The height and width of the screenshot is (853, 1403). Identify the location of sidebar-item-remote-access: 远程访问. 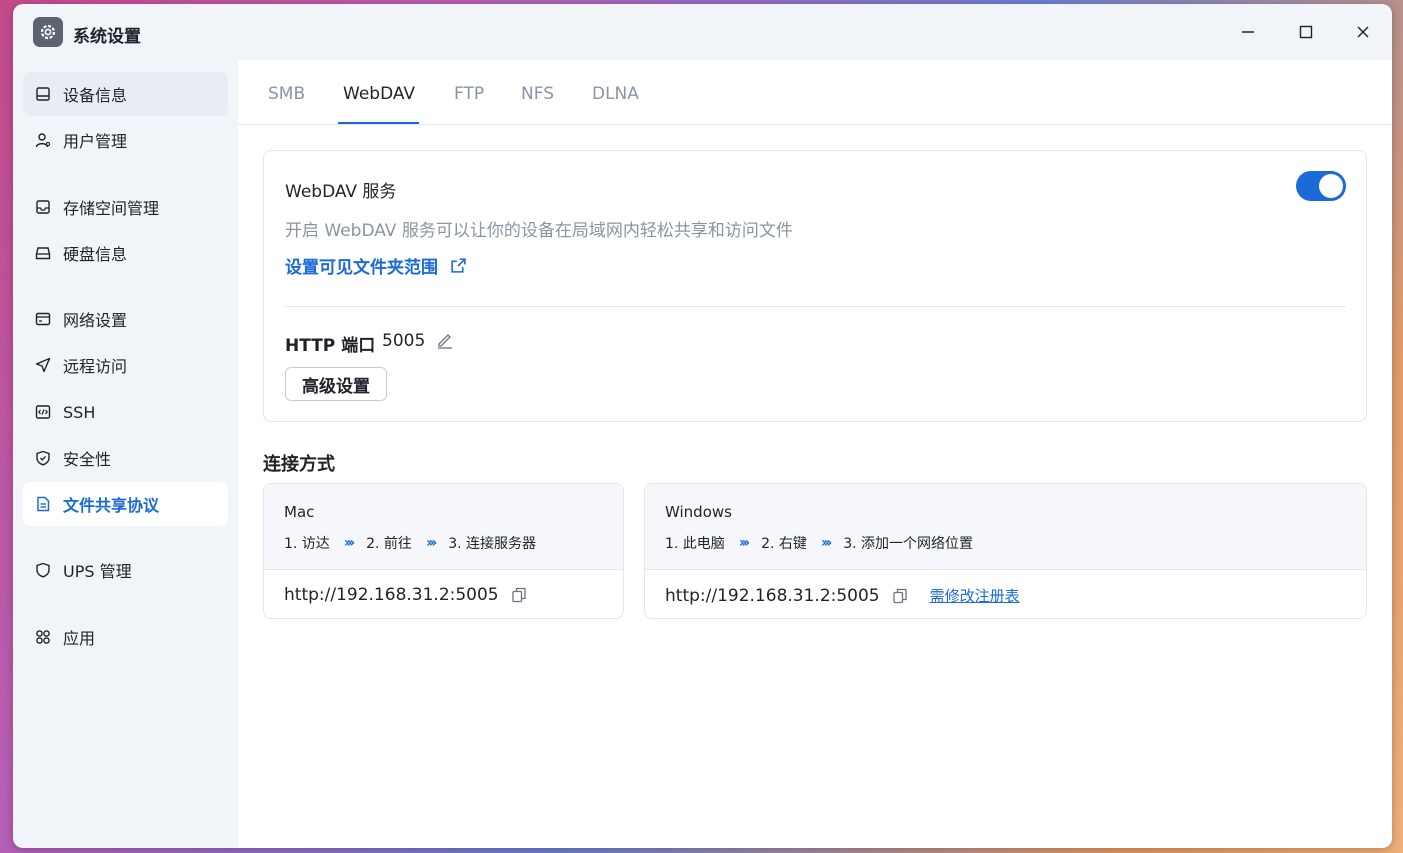
(125, 365).